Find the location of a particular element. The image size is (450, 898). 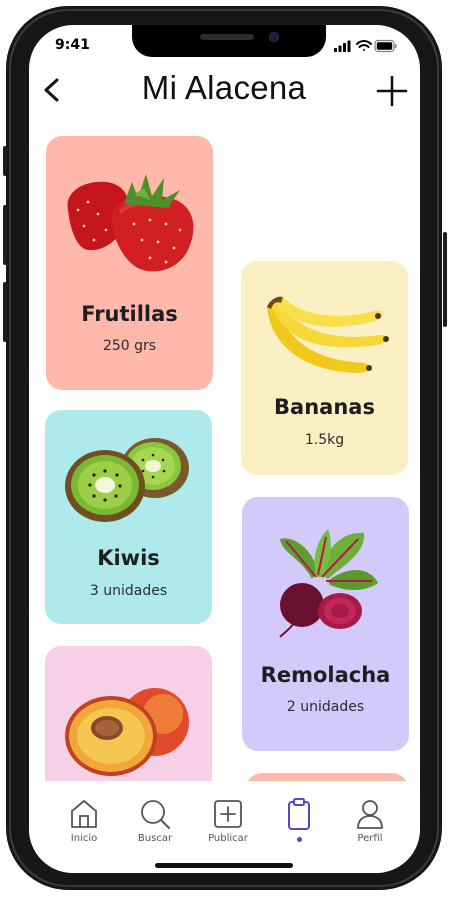

tab-buscar: Buscar is located at coordinates (155, 820).